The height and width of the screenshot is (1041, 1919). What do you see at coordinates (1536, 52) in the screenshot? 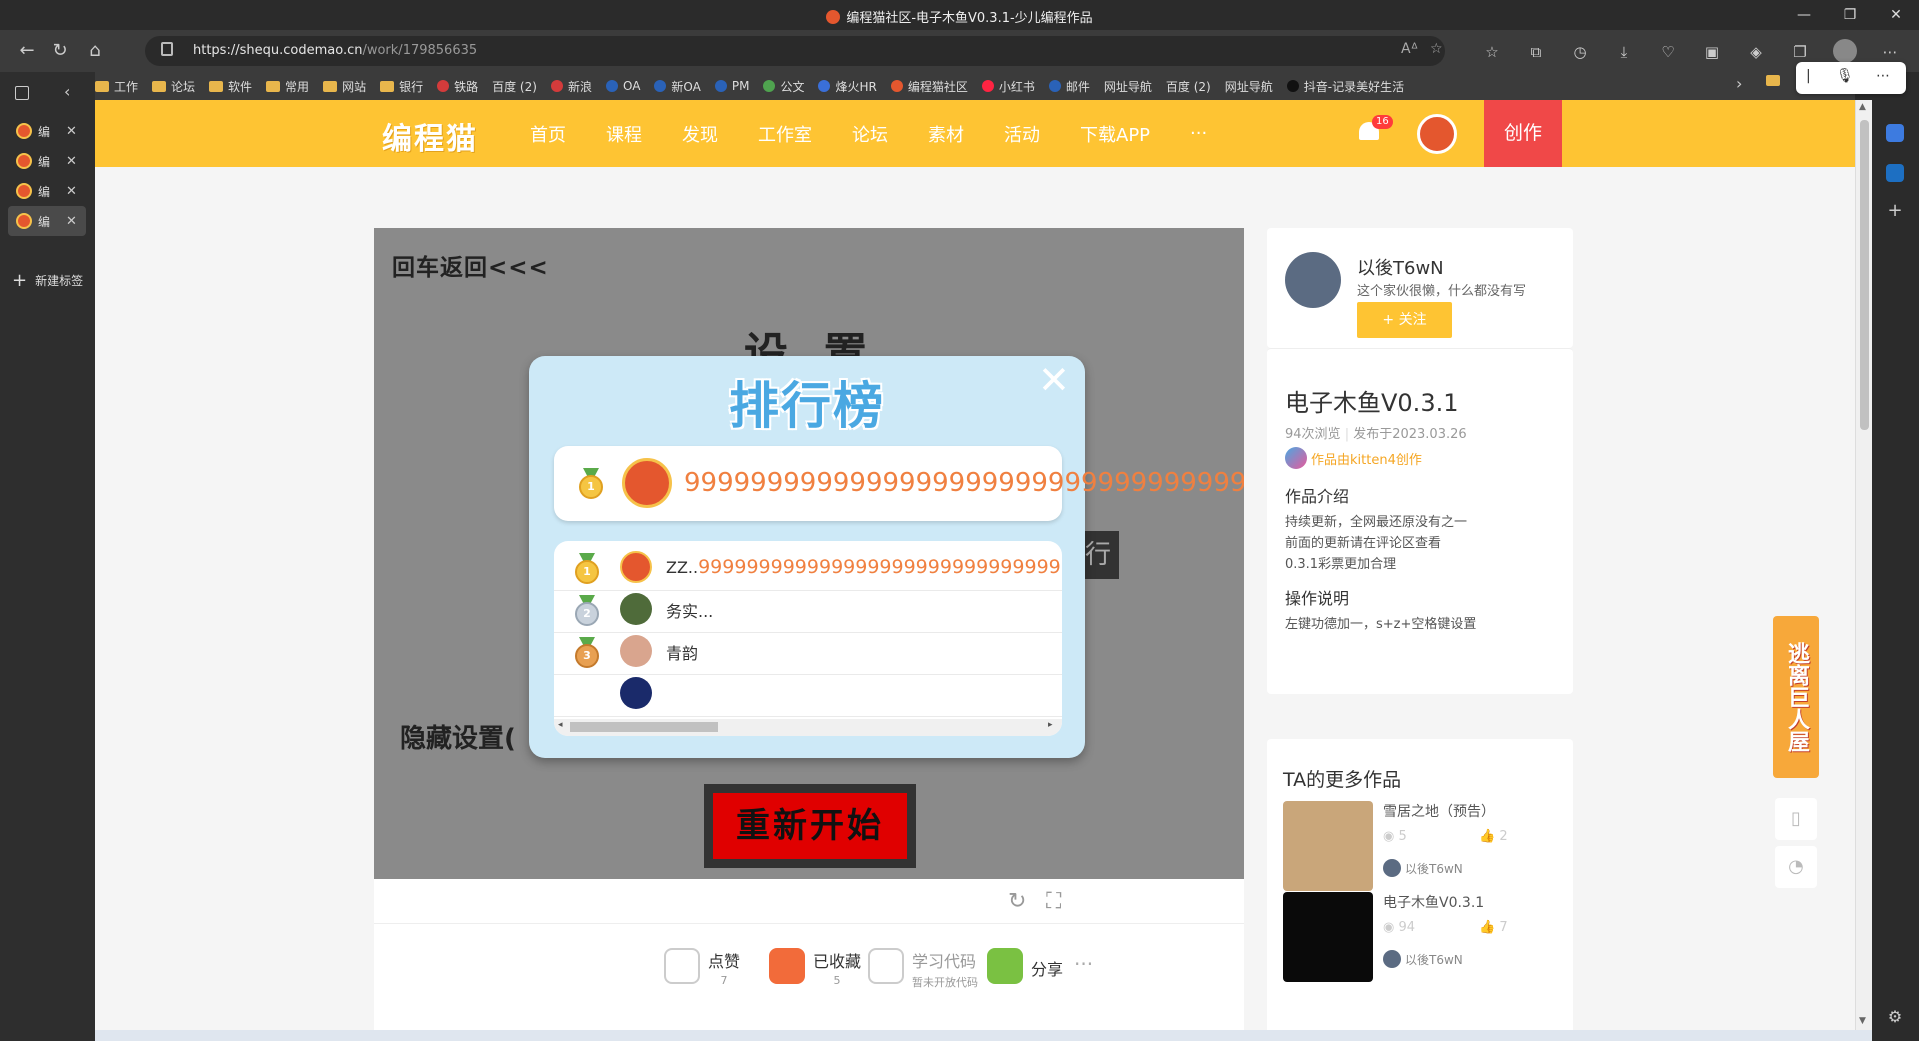
I see `collections-icon: ⧉` at bounding box center [1536, 52].